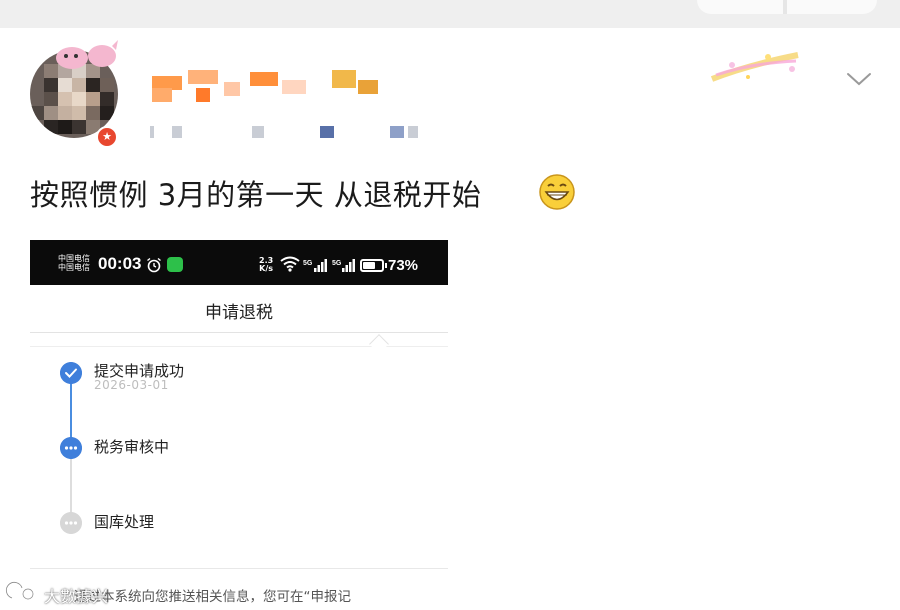  I want to click on battery-icon, so click(373, 265).